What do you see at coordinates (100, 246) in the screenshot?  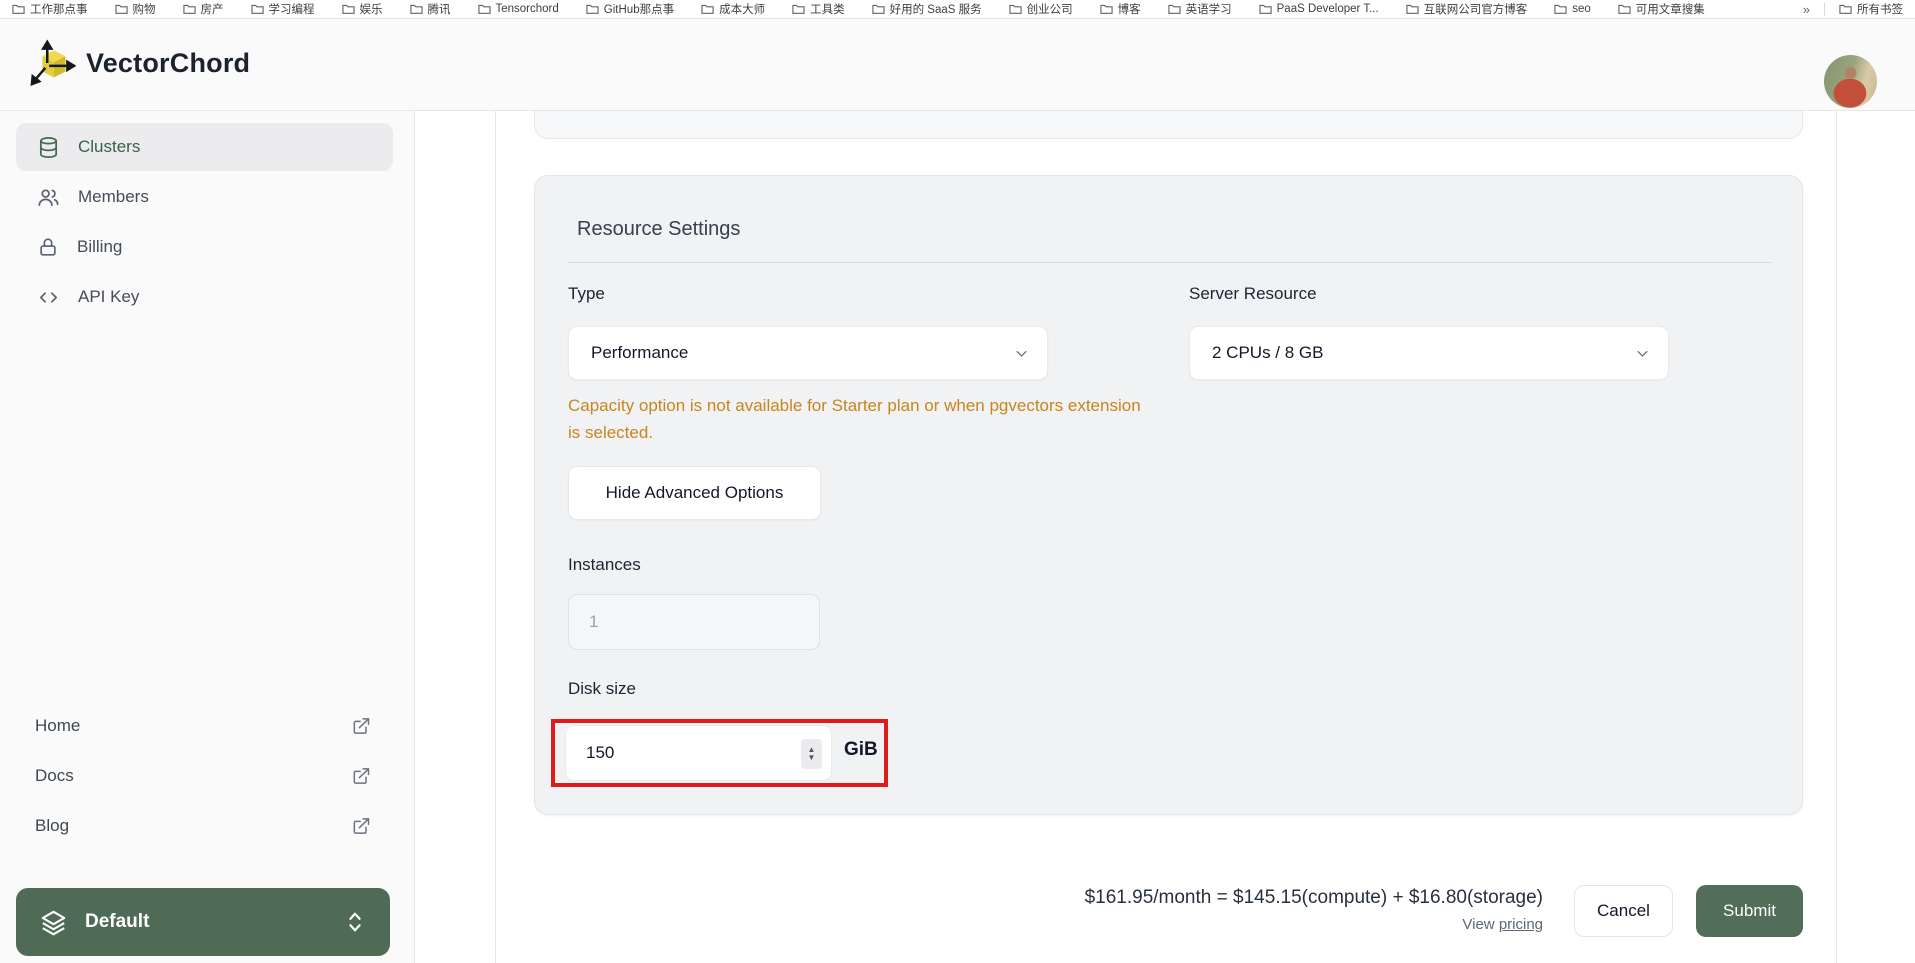 I see `sidebar-item-label: Billing` at bounding box center [100, 246].